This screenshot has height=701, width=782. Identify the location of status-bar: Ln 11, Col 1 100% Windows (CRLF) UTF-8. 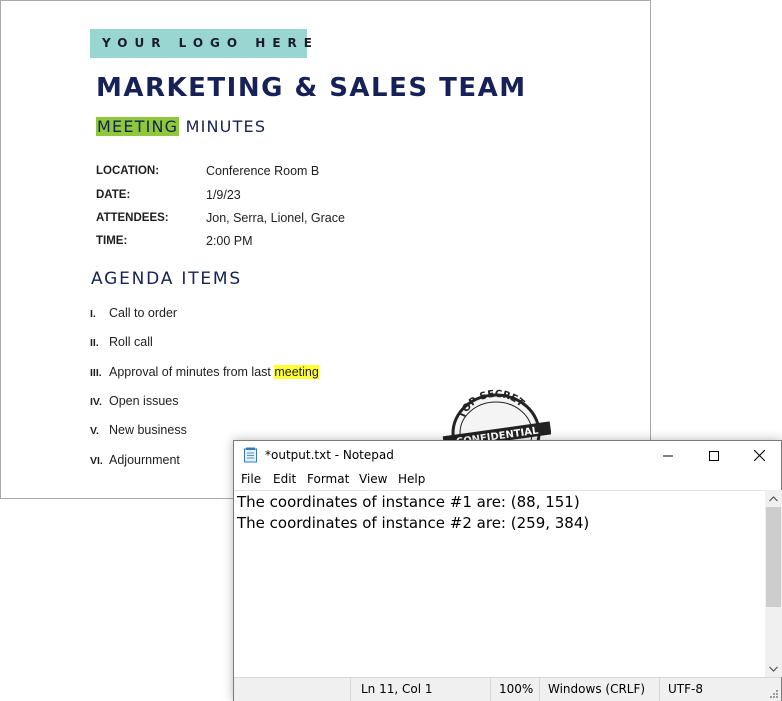
(507, 689).